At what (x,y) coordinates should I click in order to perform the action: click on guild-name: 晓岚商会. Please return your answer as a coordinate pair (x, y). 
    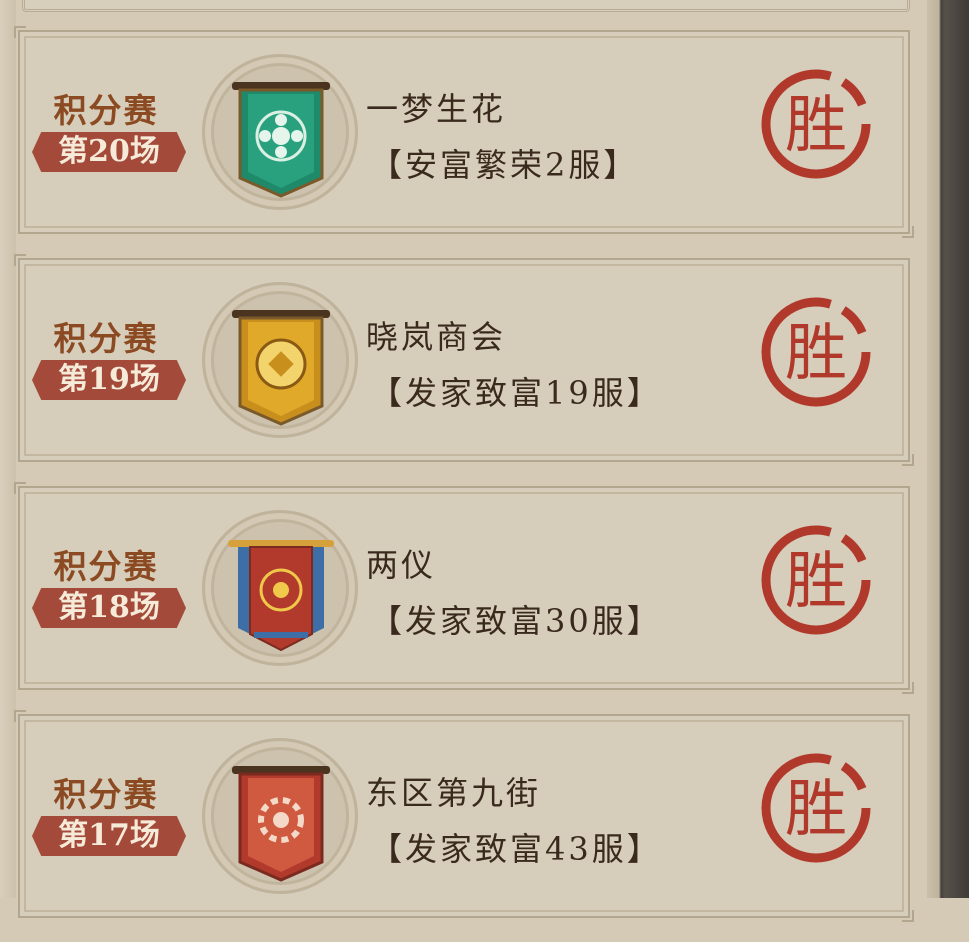
    Looking at the image, I should click on (436, 337).